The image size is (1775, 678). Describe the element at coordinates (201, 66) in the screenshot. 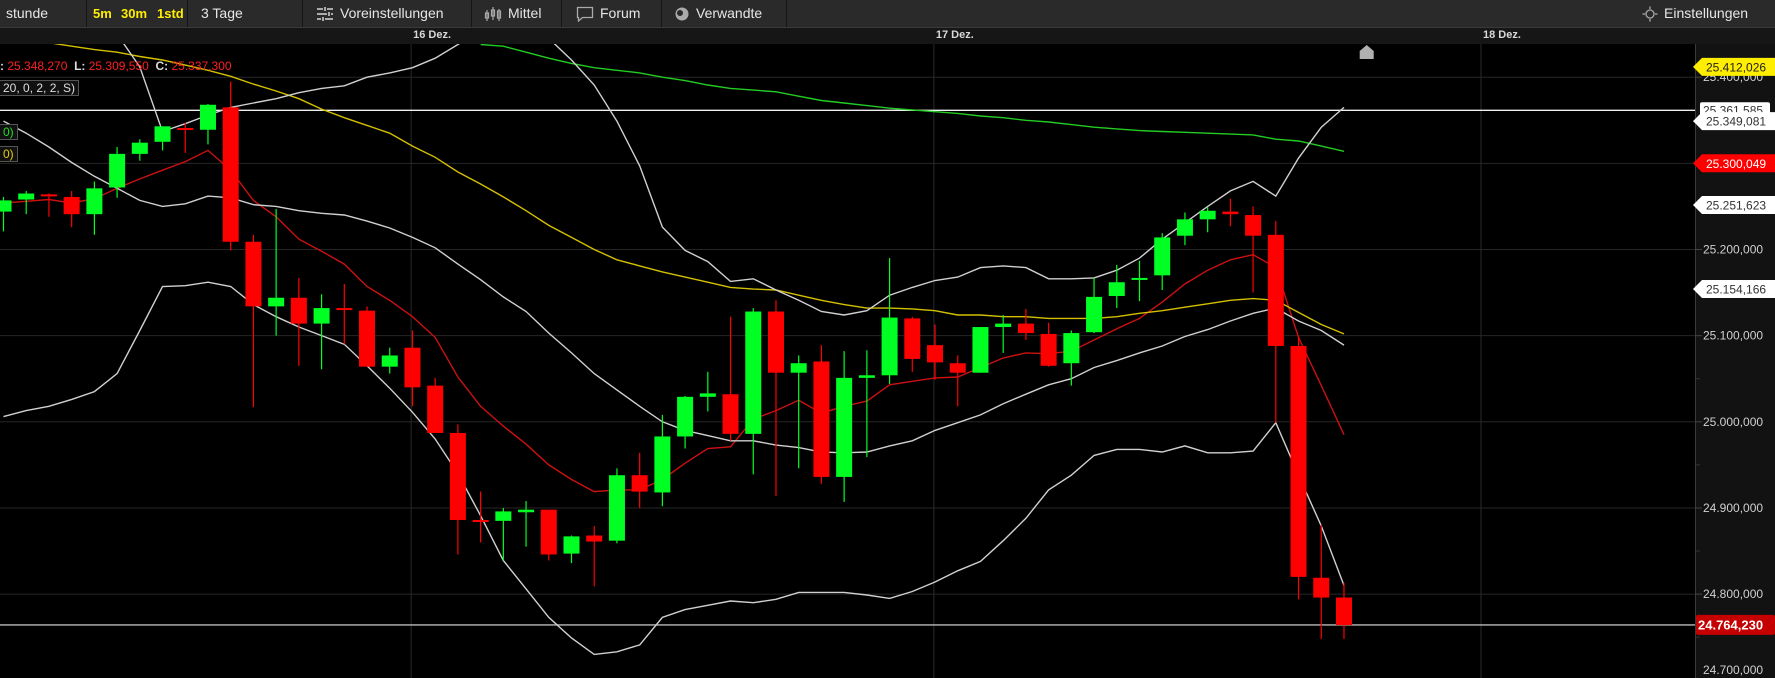

I see `close-value: 25.337,300` at that location.